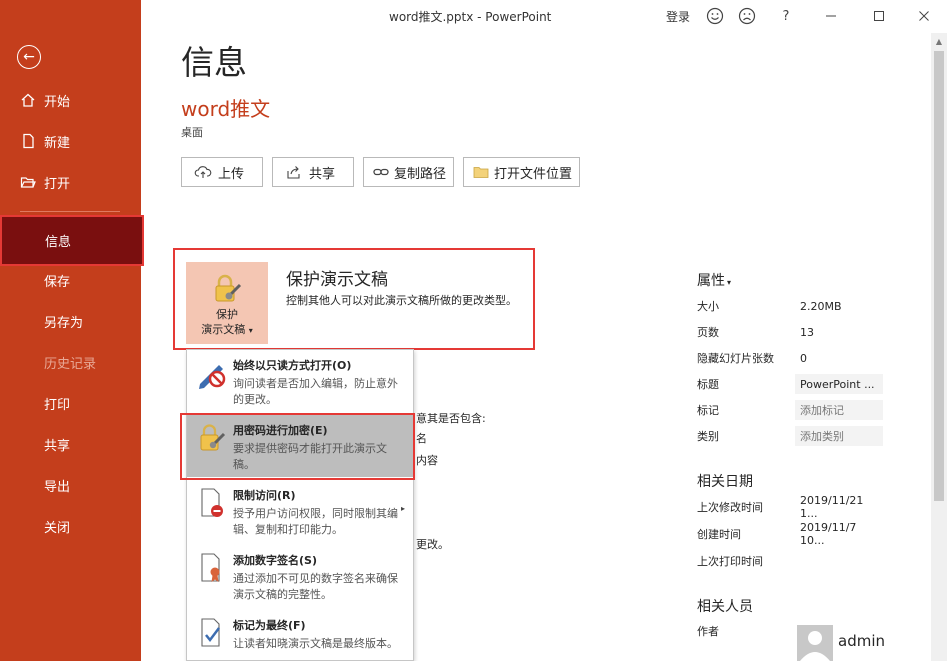  What do you see at coordinates (427, 460) in the screenshot?
I see `info-text-fragment: 内容` at bounding box center [427, 460].